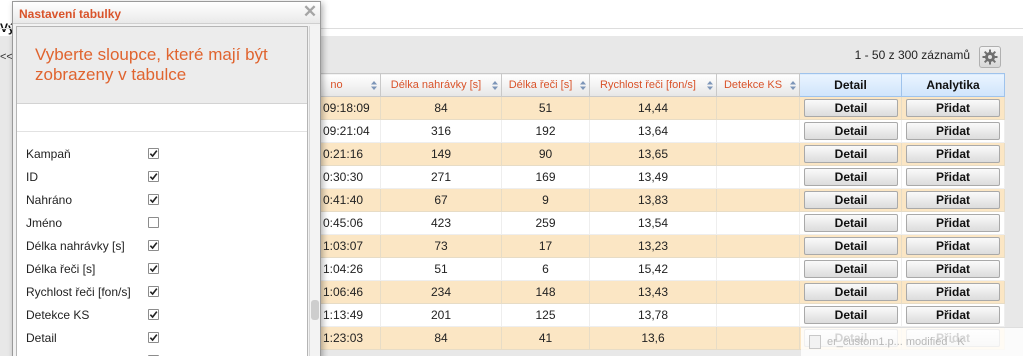 This screenshot has width=1023, height=356. Describe the element at coordinates (653, 154) in the screenshot. I see `table-row: 0:21:16 149 90 13,65 Detail Přidat` at that location.